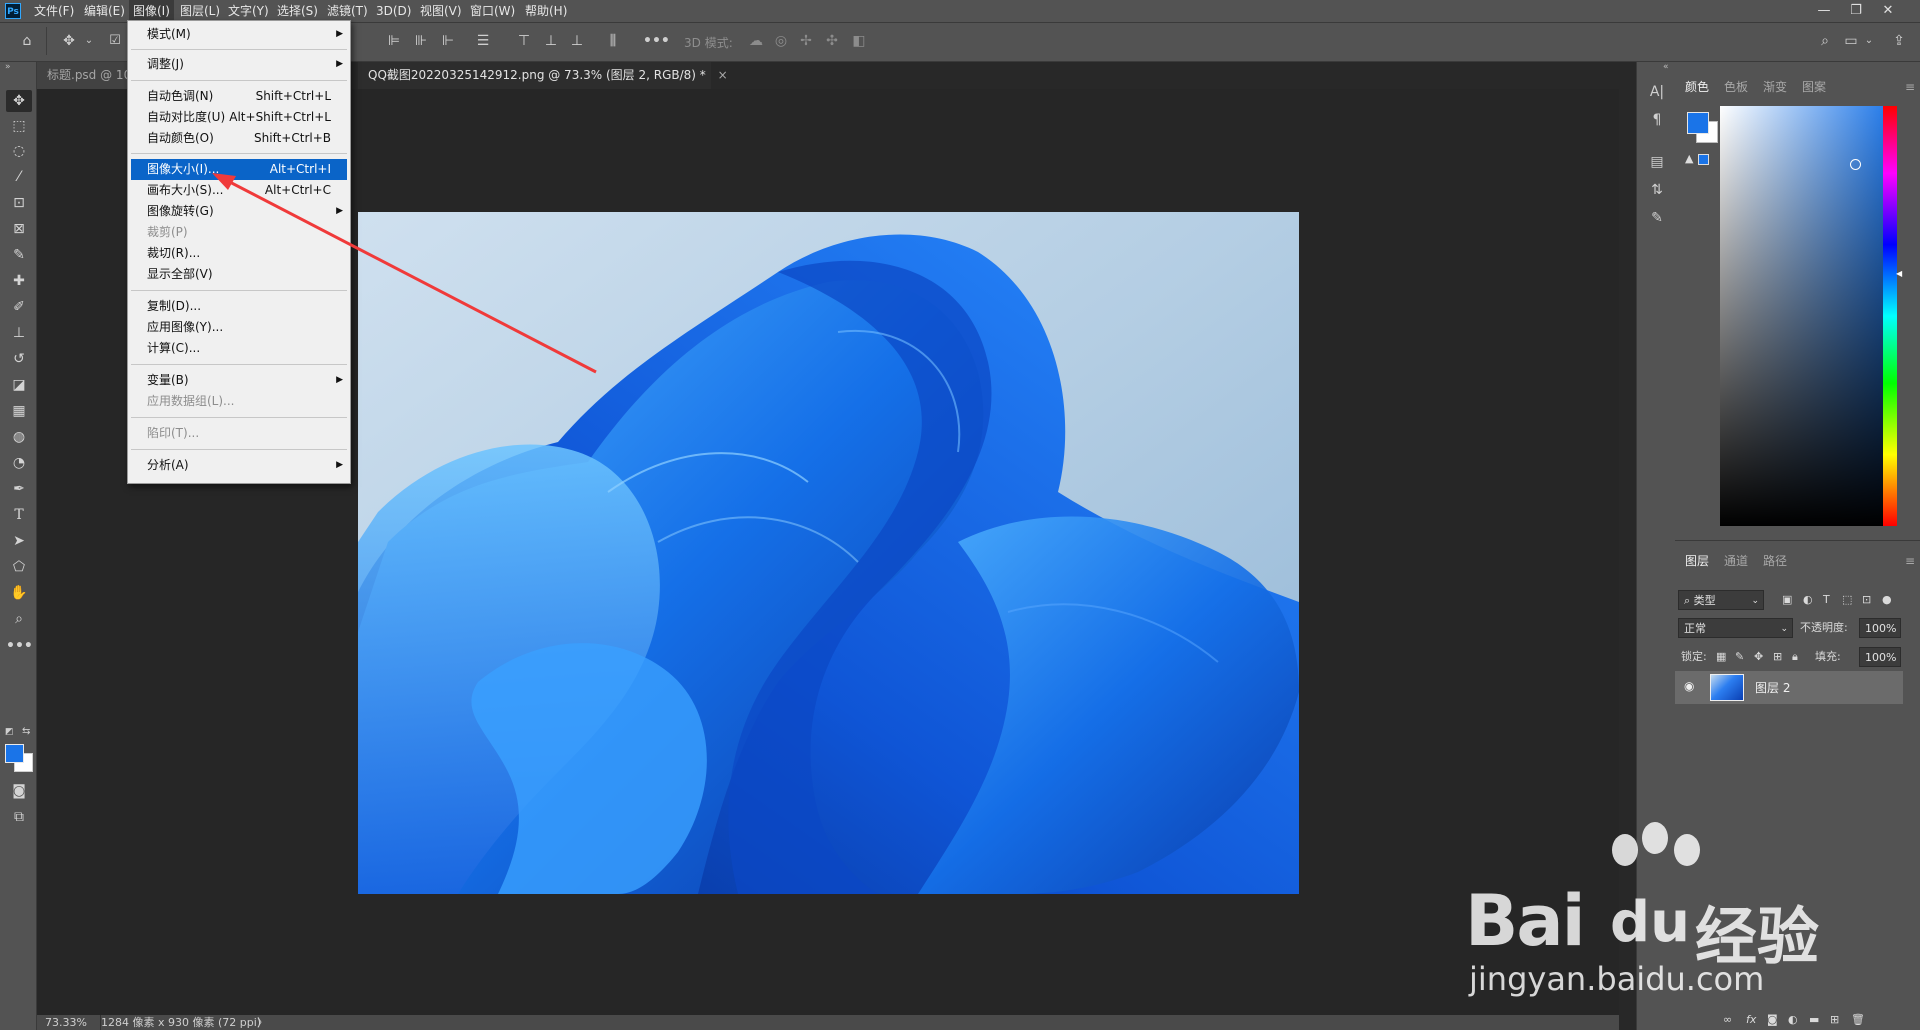 This screenshot has width=1920, height=1030. Describe the element at coordinates (1758, 657) in the screenshot. I see `lock-position-icon: ✥` at that location.